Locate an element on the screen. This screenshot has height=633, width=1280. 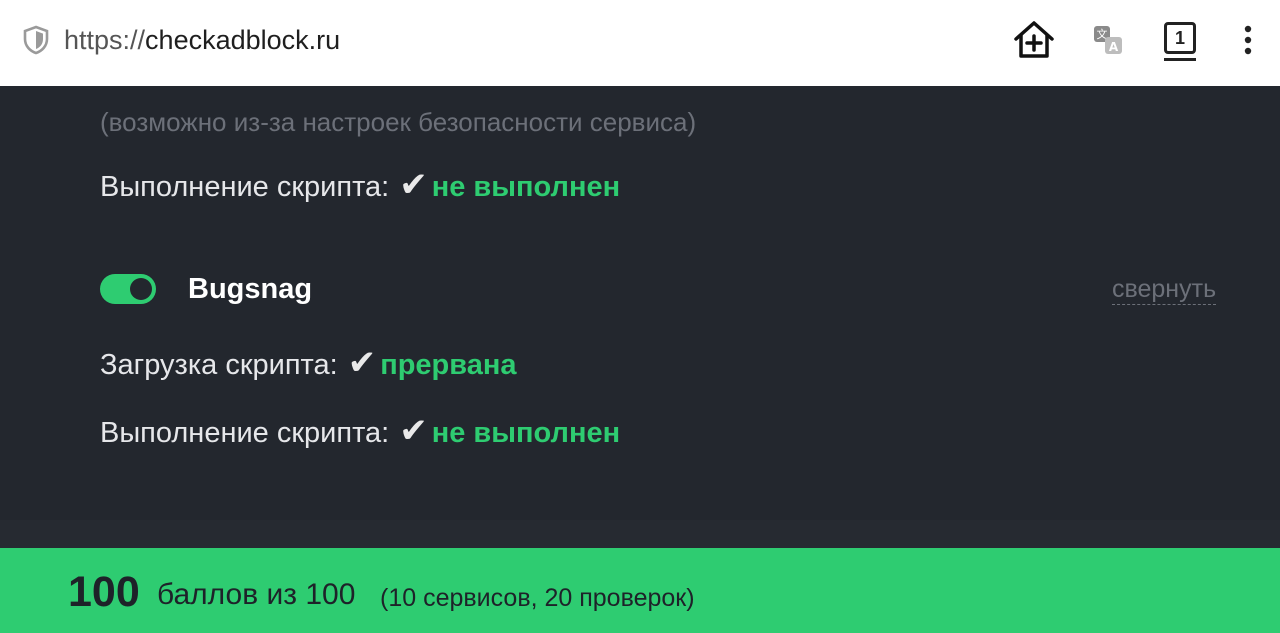
tabs-underline is located at coordinates (1180, 59).